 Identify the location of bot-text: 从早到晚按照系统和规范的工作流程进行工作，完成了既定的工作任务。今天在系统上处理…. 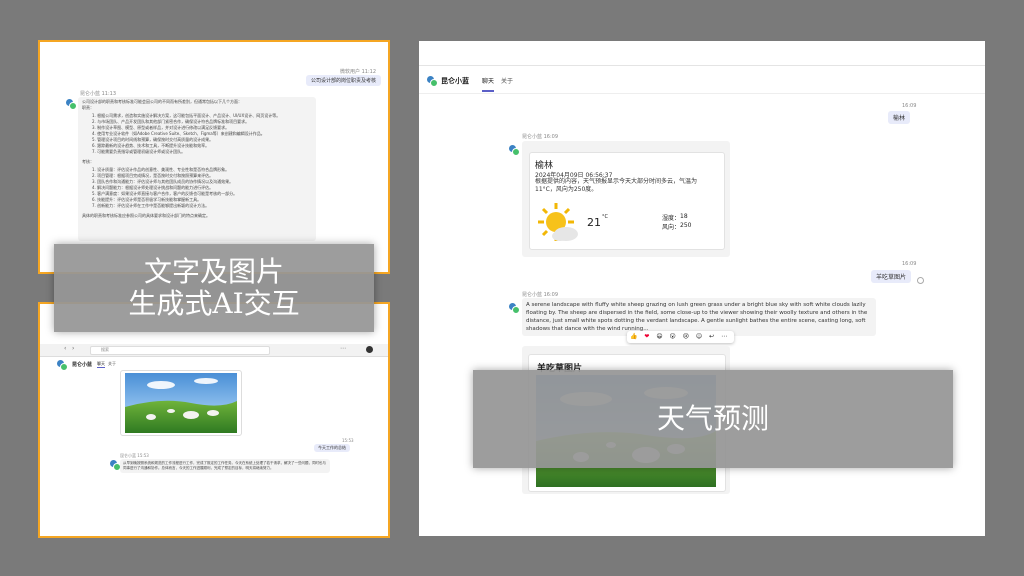
(224, 465).